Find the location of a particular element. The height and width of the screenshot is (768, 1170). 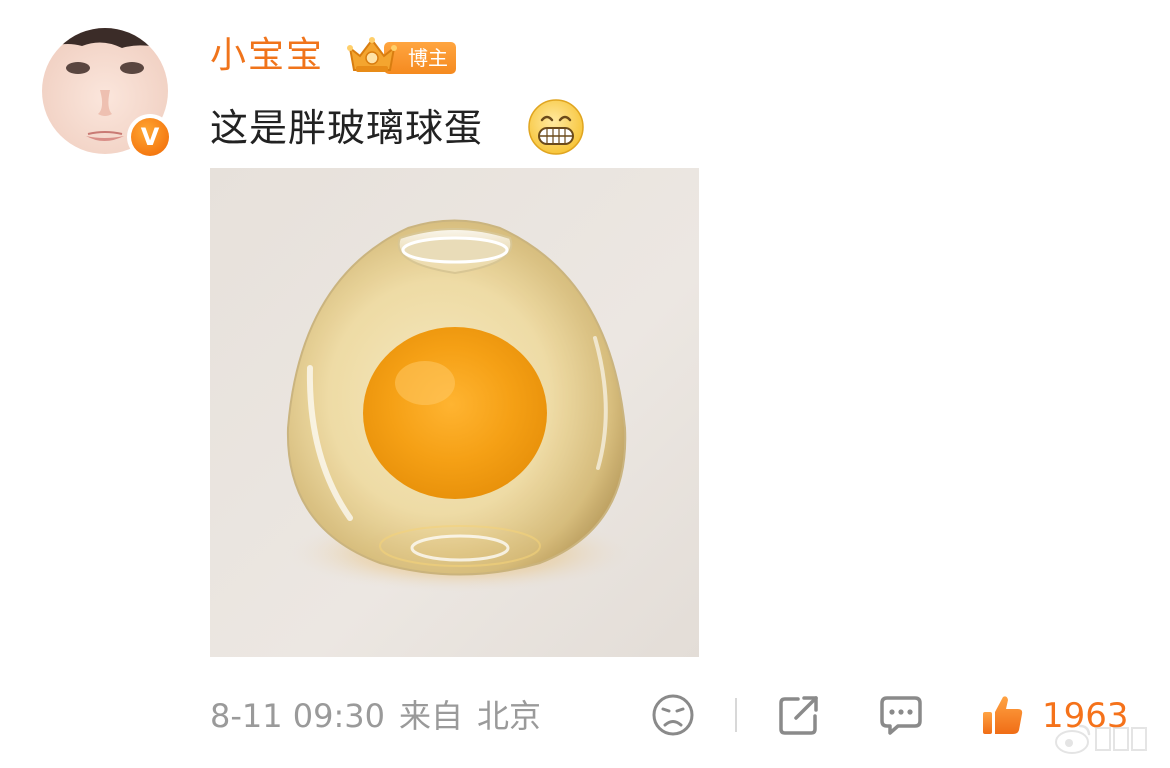

weibo-watermark-icon is located at coordinates (1101, 739).